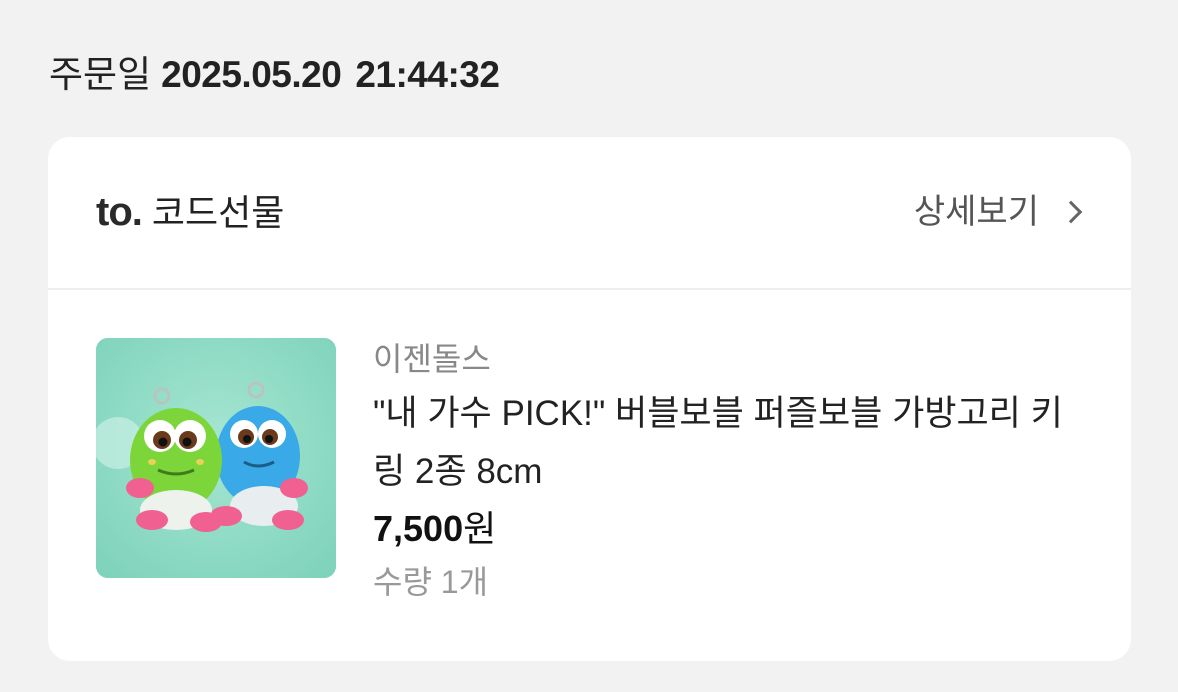  Describe the element at coordinates (480, 528) in the screenshot. I see `price-currency: 원` at that location.